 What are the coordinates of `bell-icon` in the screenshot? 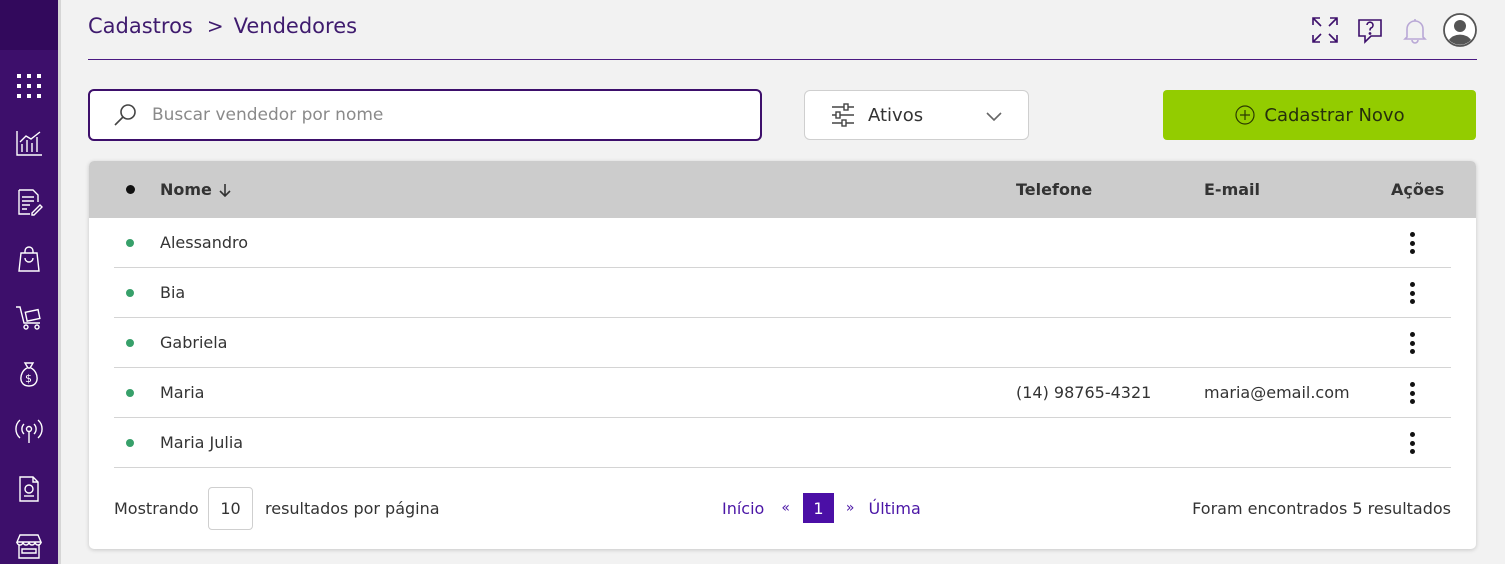 It's located at (1415, 31).